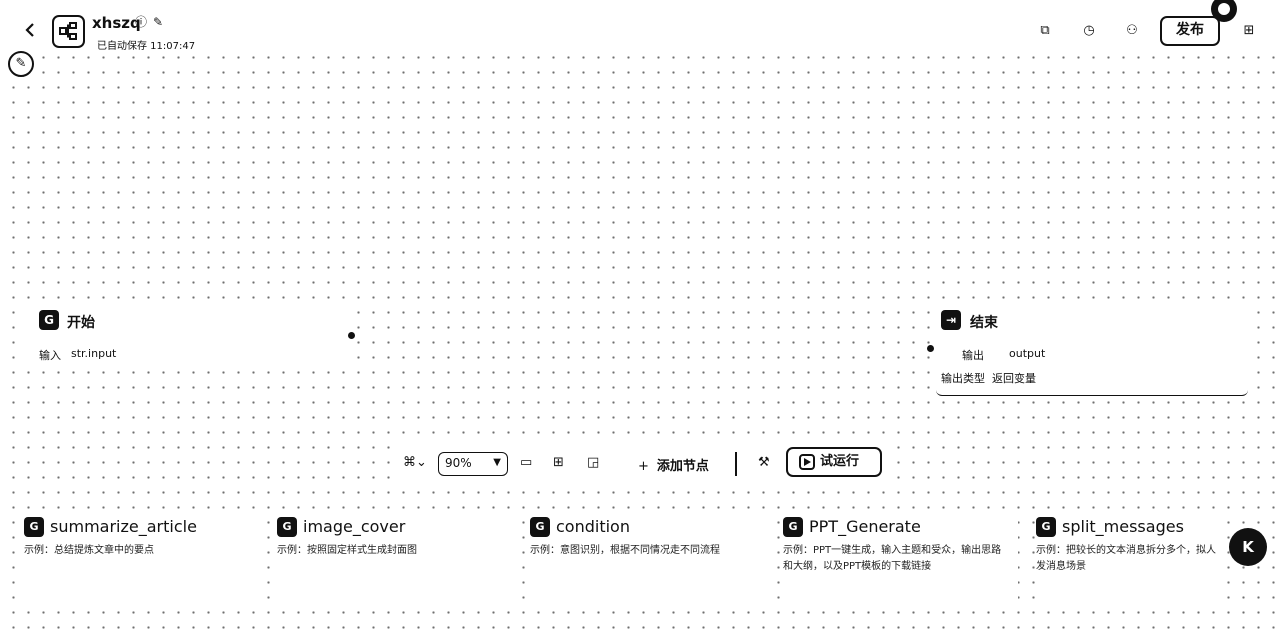 This screenshot has height=630, width=1280. I want to click on start-output-port, so click(351, 335).